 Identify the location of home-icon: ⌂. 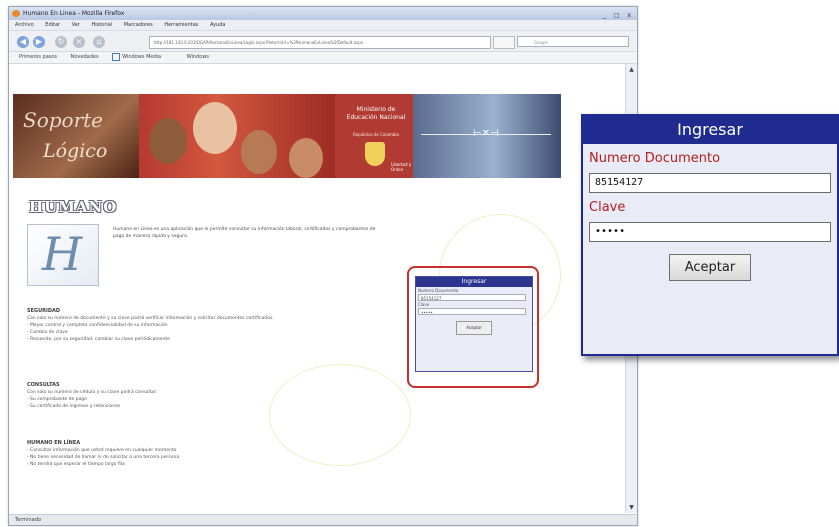
(99, 42).